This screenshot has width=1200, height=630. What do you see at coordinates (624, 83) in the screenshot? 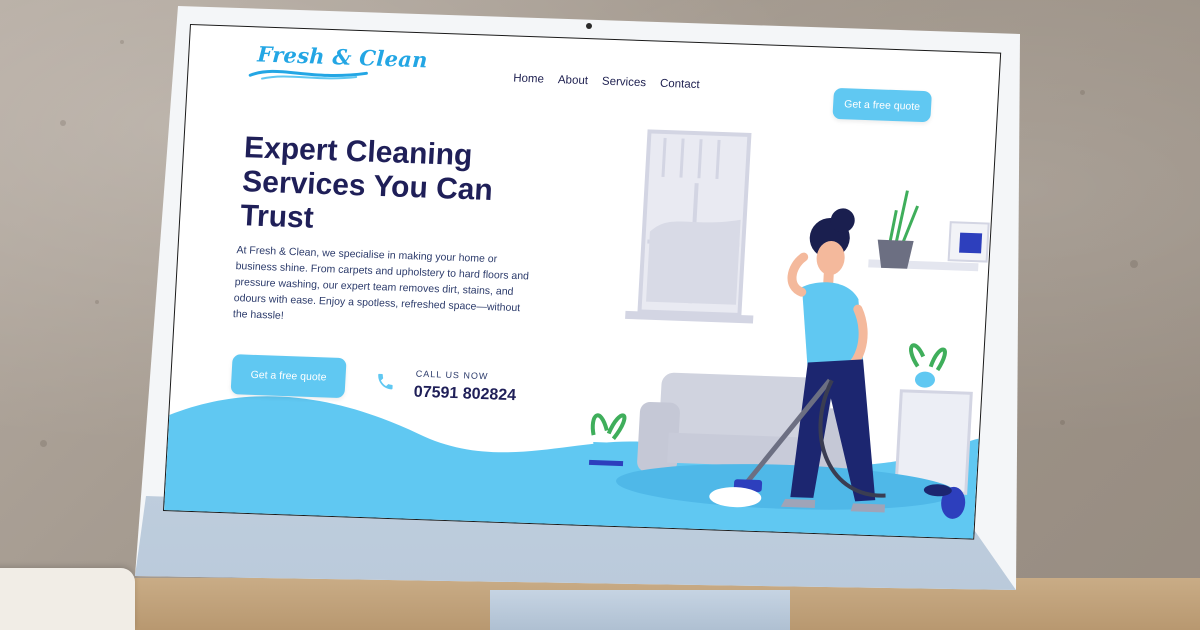
I see `nav-services-link: Services` at bounding box center [624, 83].